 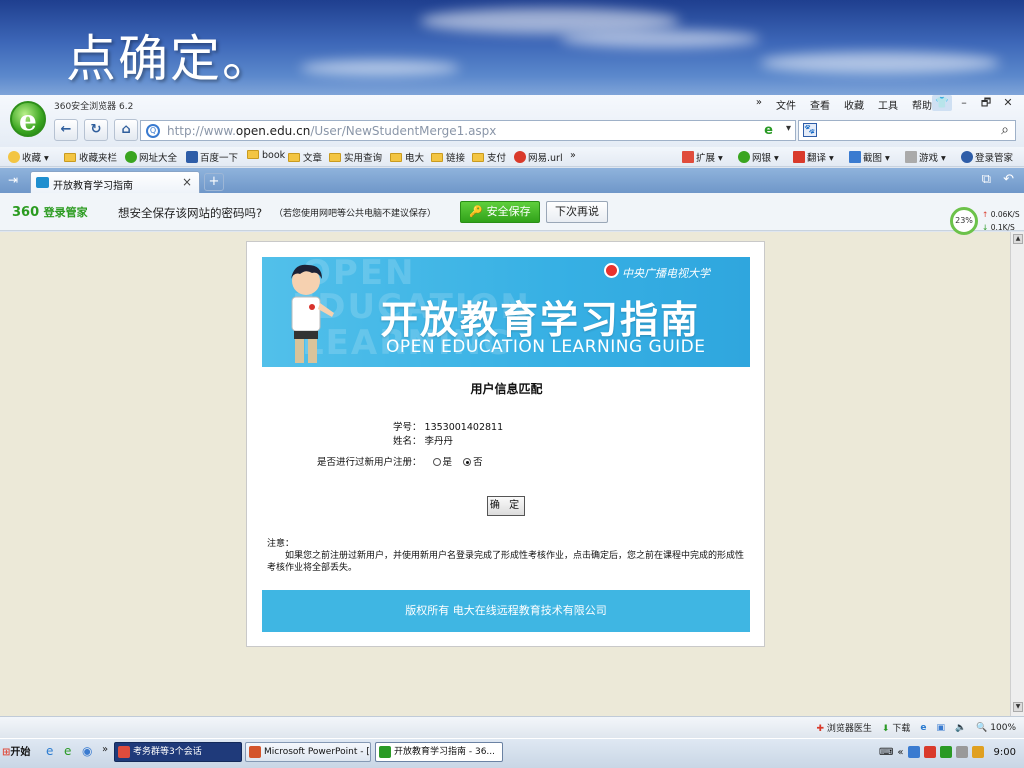 What do you see at coordinates (888, 104) in the screenshot?
I see `menu-tools: 工具` at bounding box center [888, 104].